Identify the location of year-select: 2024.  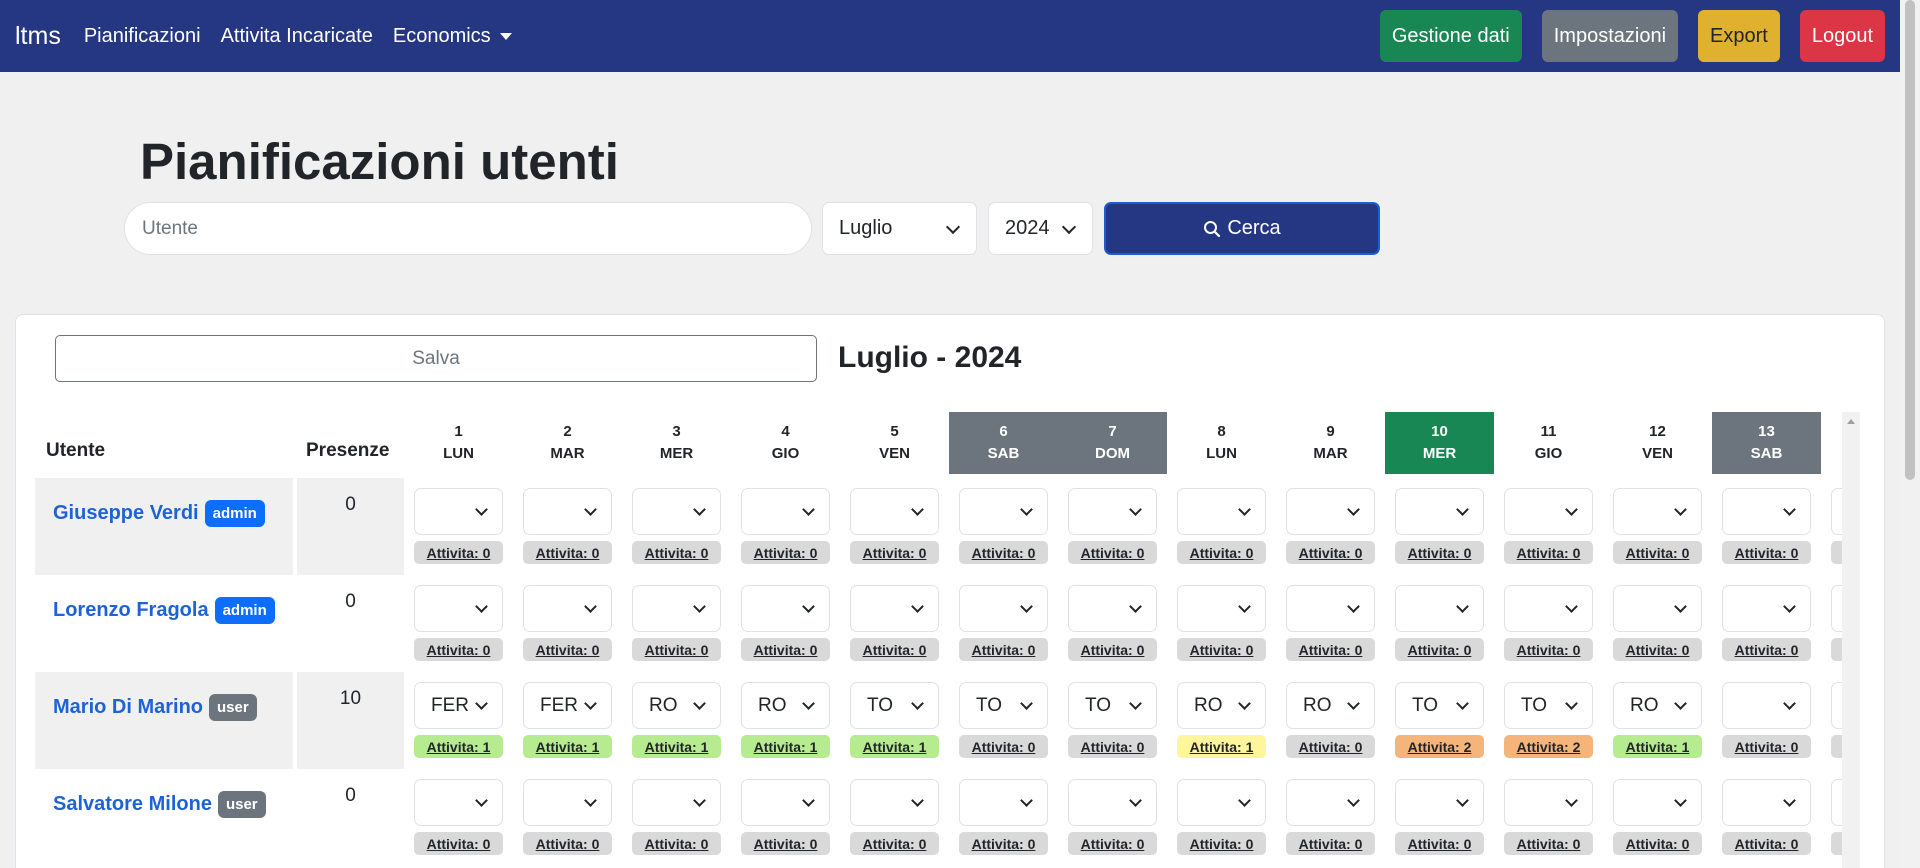
(1040, 228).